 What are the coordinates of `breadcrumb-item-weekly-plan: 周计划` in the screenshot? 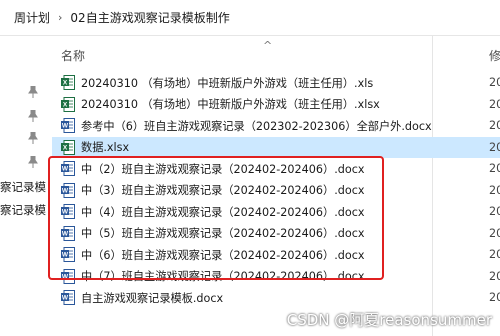 It's located at (32, 17).